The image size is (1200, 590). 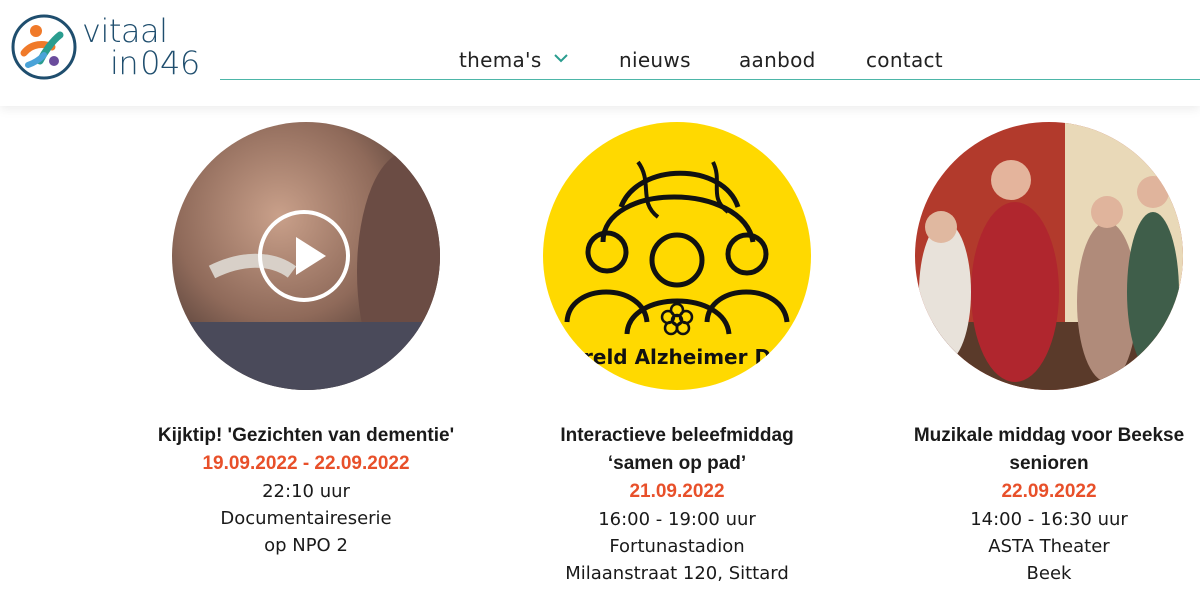 I want to click on nav-item-label: contact, so click(x=904, y=60).